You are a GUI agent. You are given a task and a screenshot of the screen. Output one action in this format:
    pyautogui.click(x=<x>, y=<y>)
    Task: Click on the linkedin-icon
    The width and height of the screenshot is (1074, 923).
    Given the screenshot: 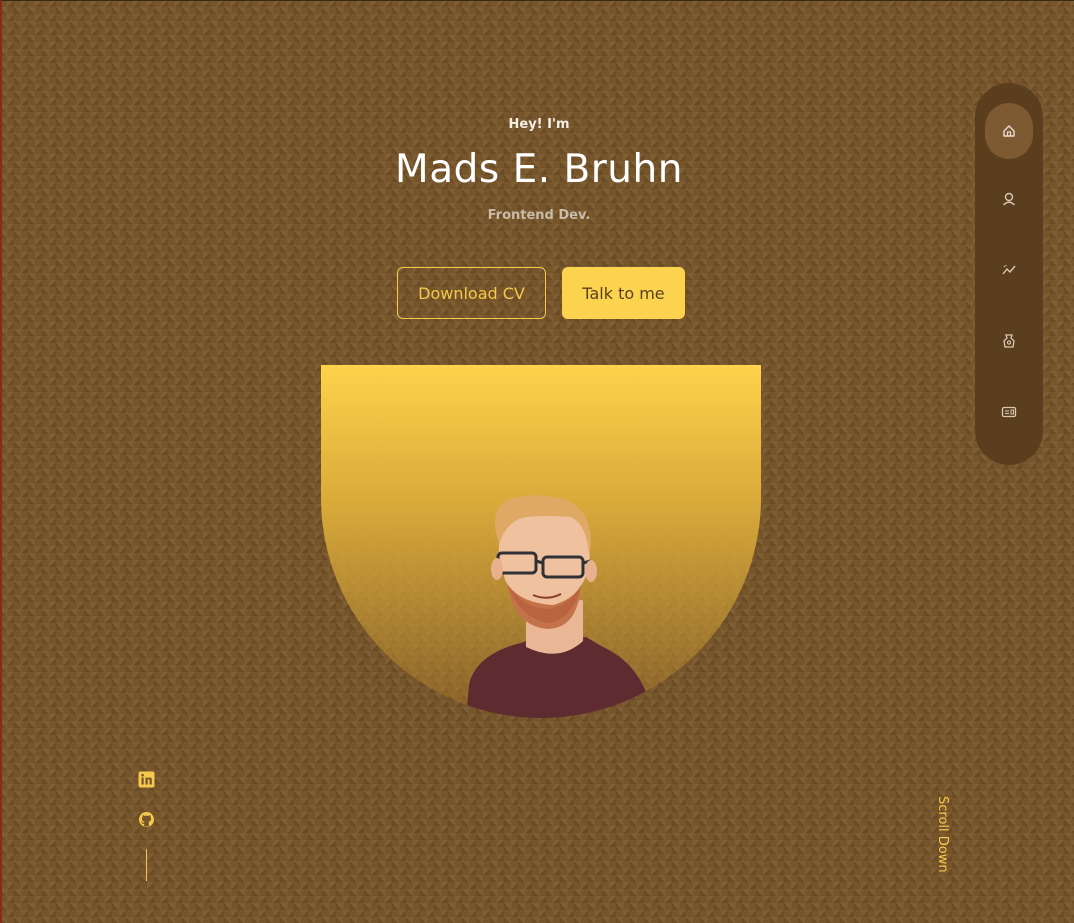 What is the action you would take?
    pyautogui.click(x=146, y=779)
    